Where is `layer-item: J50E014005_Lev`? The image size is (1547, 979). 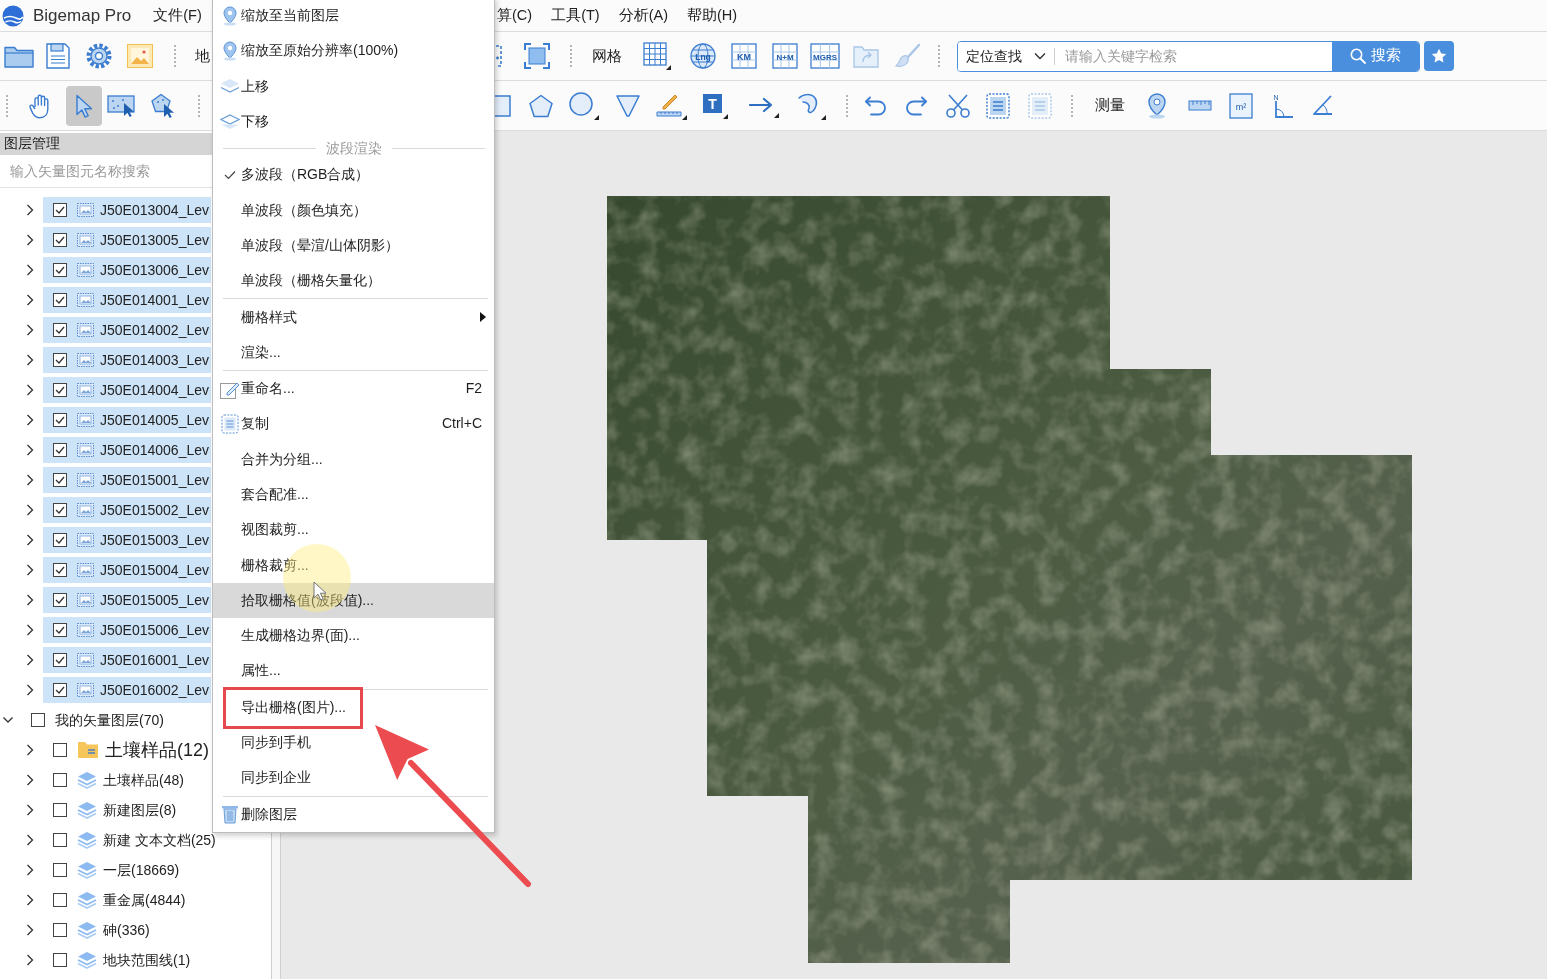 layer-item: J50E014005_Lev is located at coordinates (127, 420).